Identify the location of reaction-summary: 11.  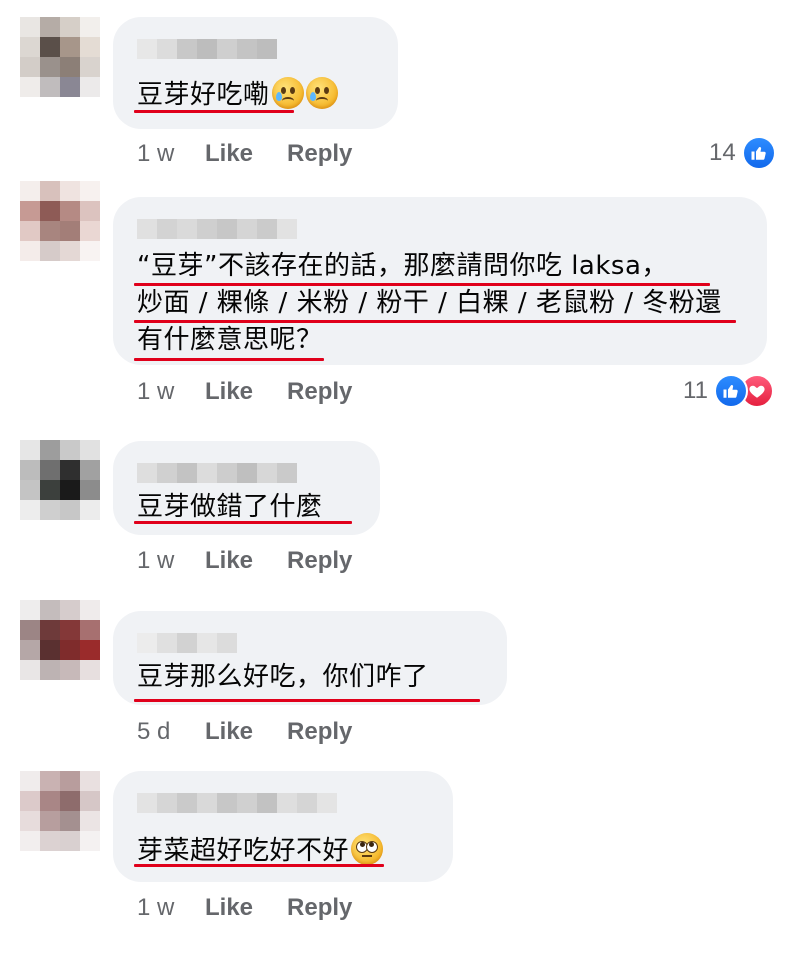
(728, 391).